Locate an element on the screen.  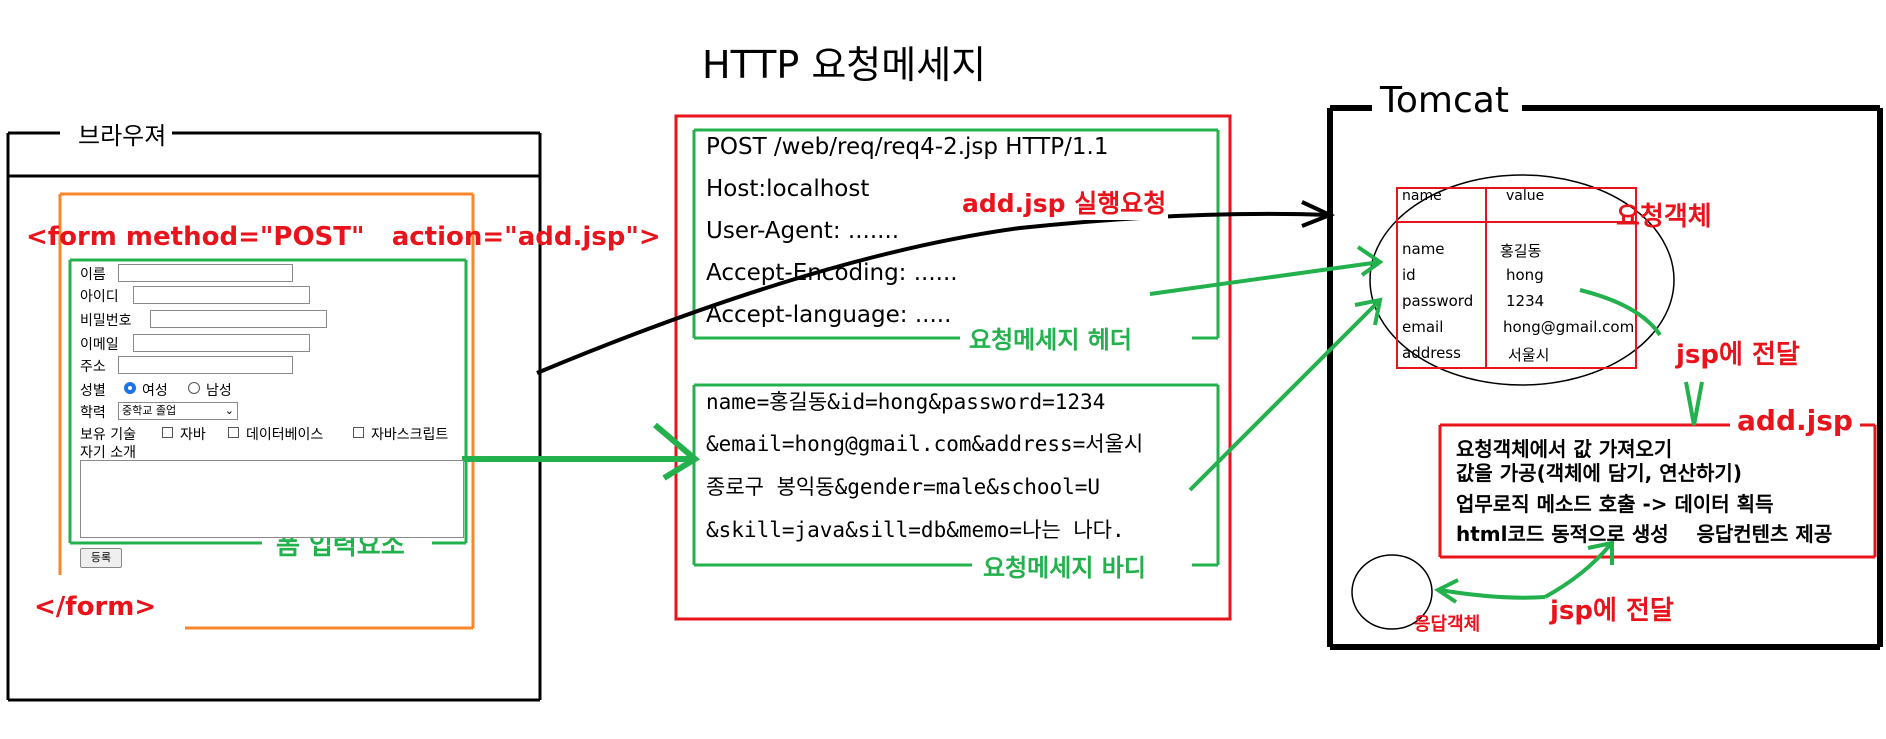
table-header-value: value is located at coordinates (1525, 196).